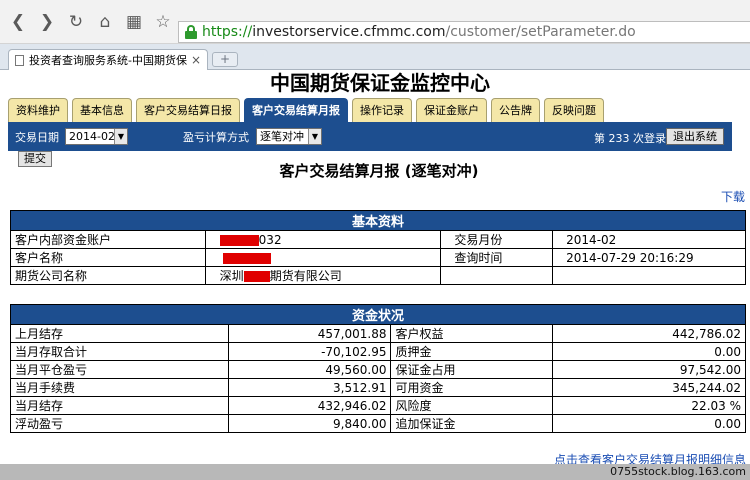 The height and width of the screenshot is (480, 750). I want to click on fund-label: 当月手续费, so click(119, 387).